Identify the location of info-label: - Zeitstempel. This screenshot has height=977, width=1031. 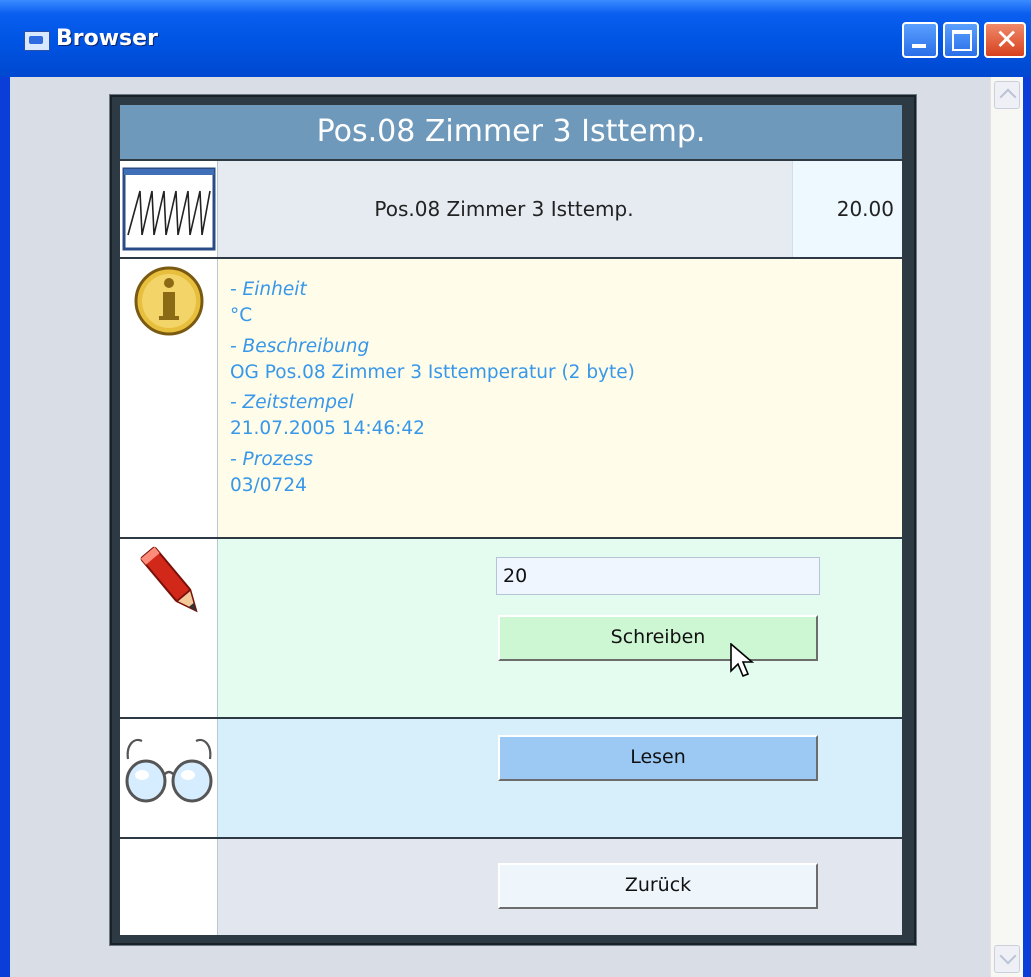
(292, 403).